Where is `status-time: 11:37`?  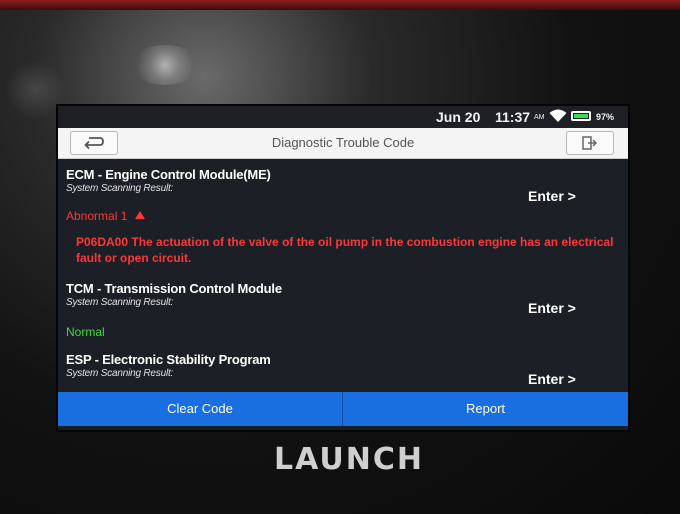
status-time: 11:37 is located at coordinates (513, 117).